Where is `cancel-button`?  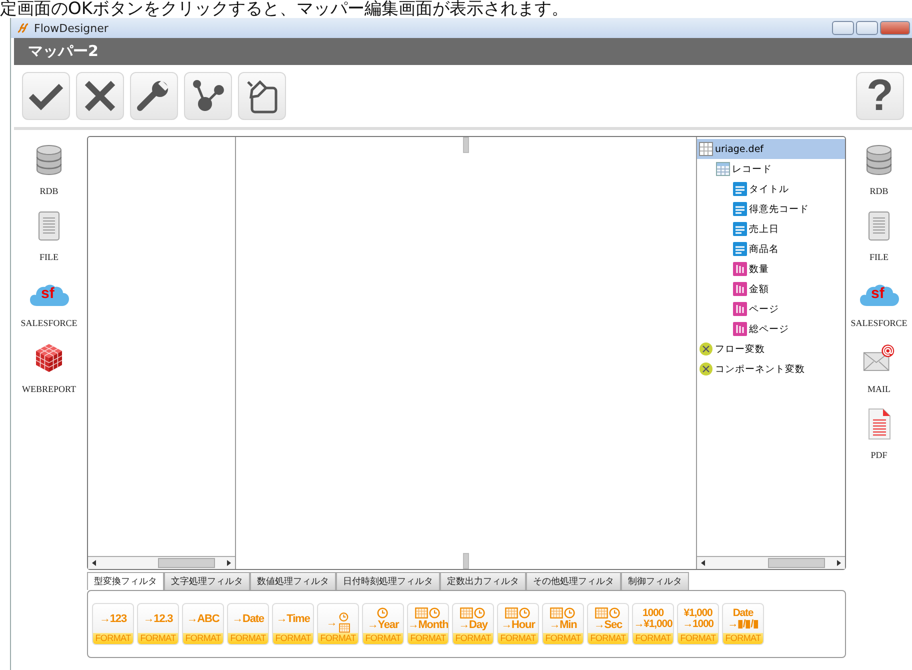 cancel-button is located at coordinates (100, 96).